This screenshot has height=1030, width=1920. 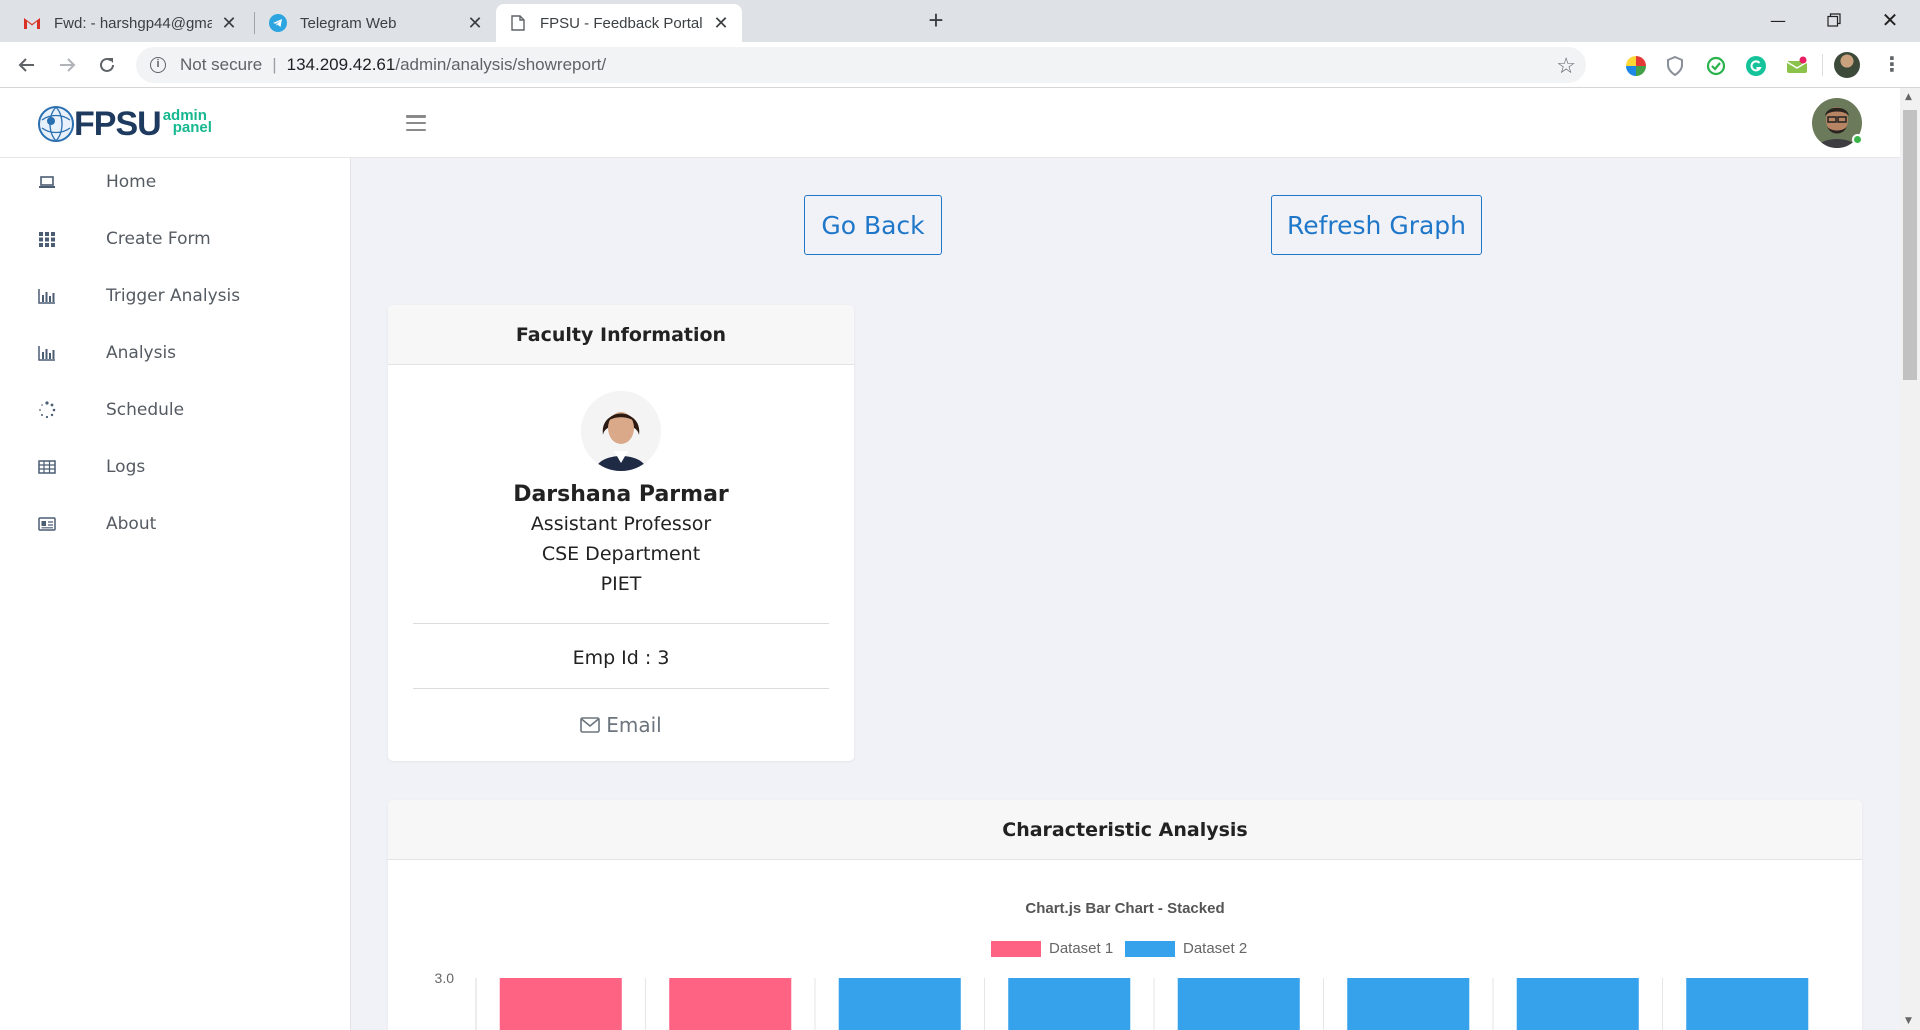 I want to click on info-icon: i, so click(x=158, y=65).